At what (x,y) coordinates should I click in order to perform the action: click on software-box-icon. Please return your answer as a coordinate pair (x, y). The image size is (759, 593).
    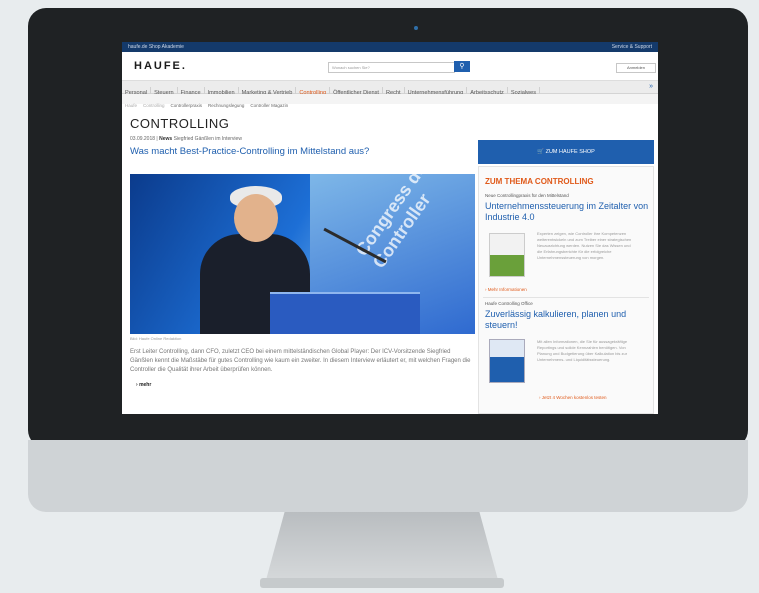
    Looking at the image, I should click on (507, 361).